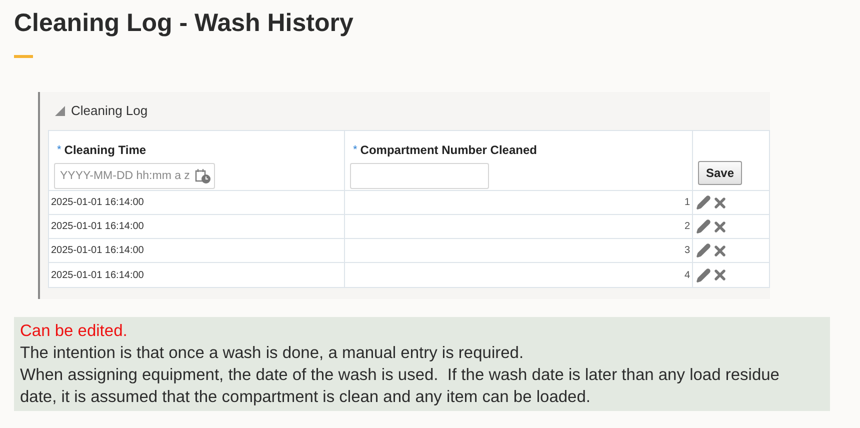 The image size is (860, 428). What do you see at coordinates (60, 111) in the screenshot?
I see `collapse-triangle-icon` at bounding box center [60, 111].